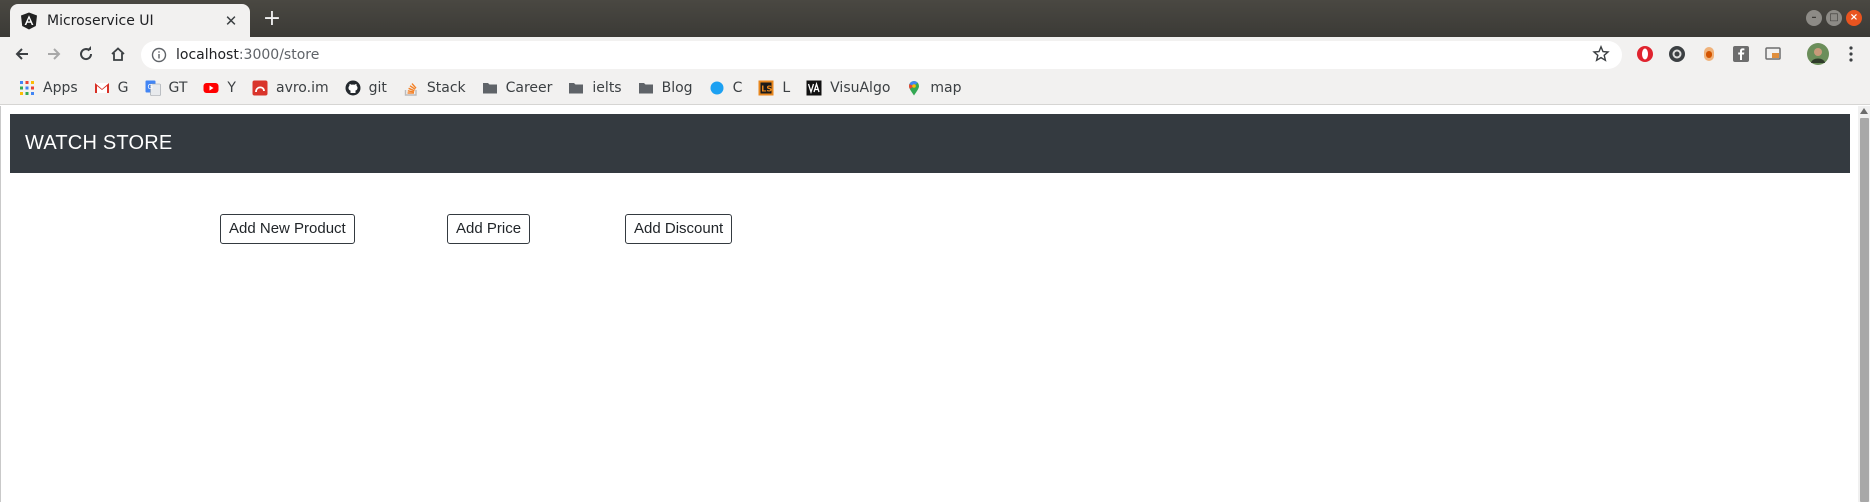 The height and width of the screenshot is (502, 1870). What do you see at coordinates (159, 55) in the screenshot?
I see `info-icon` at bounding box center [159, 55].